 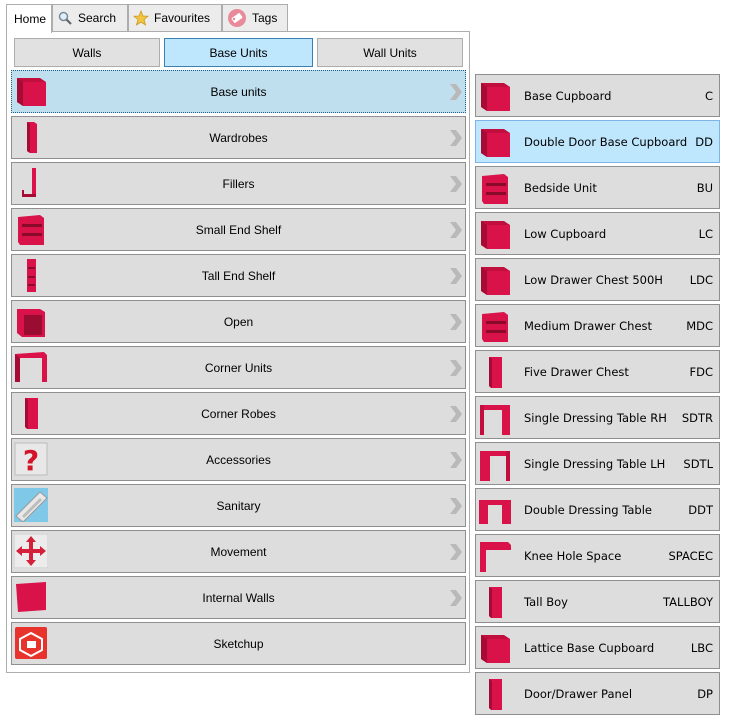 I want to click on product-row-knee-hole-space: Knee Hole Space SPACEC, so click(x=597, y=555).